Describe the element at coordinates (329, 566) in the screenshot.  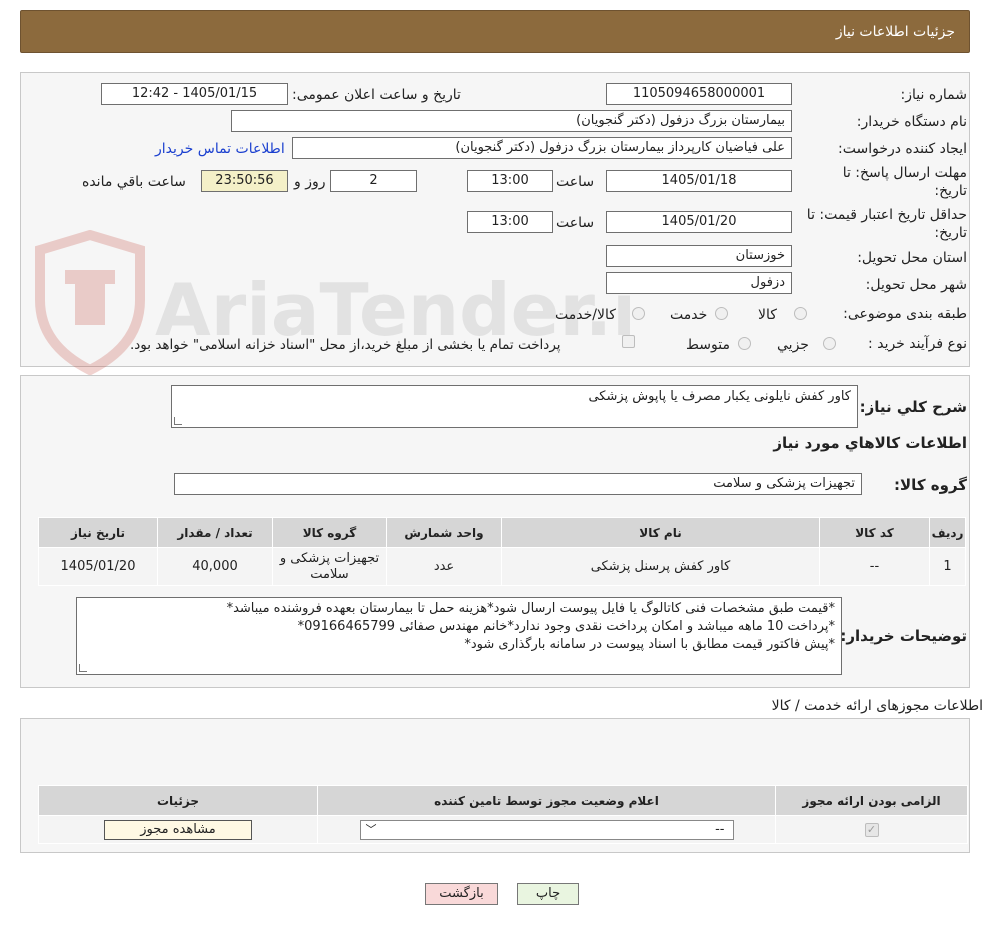
I see `cell-group: تجهیزات پزشکی و سلامت` at that location.